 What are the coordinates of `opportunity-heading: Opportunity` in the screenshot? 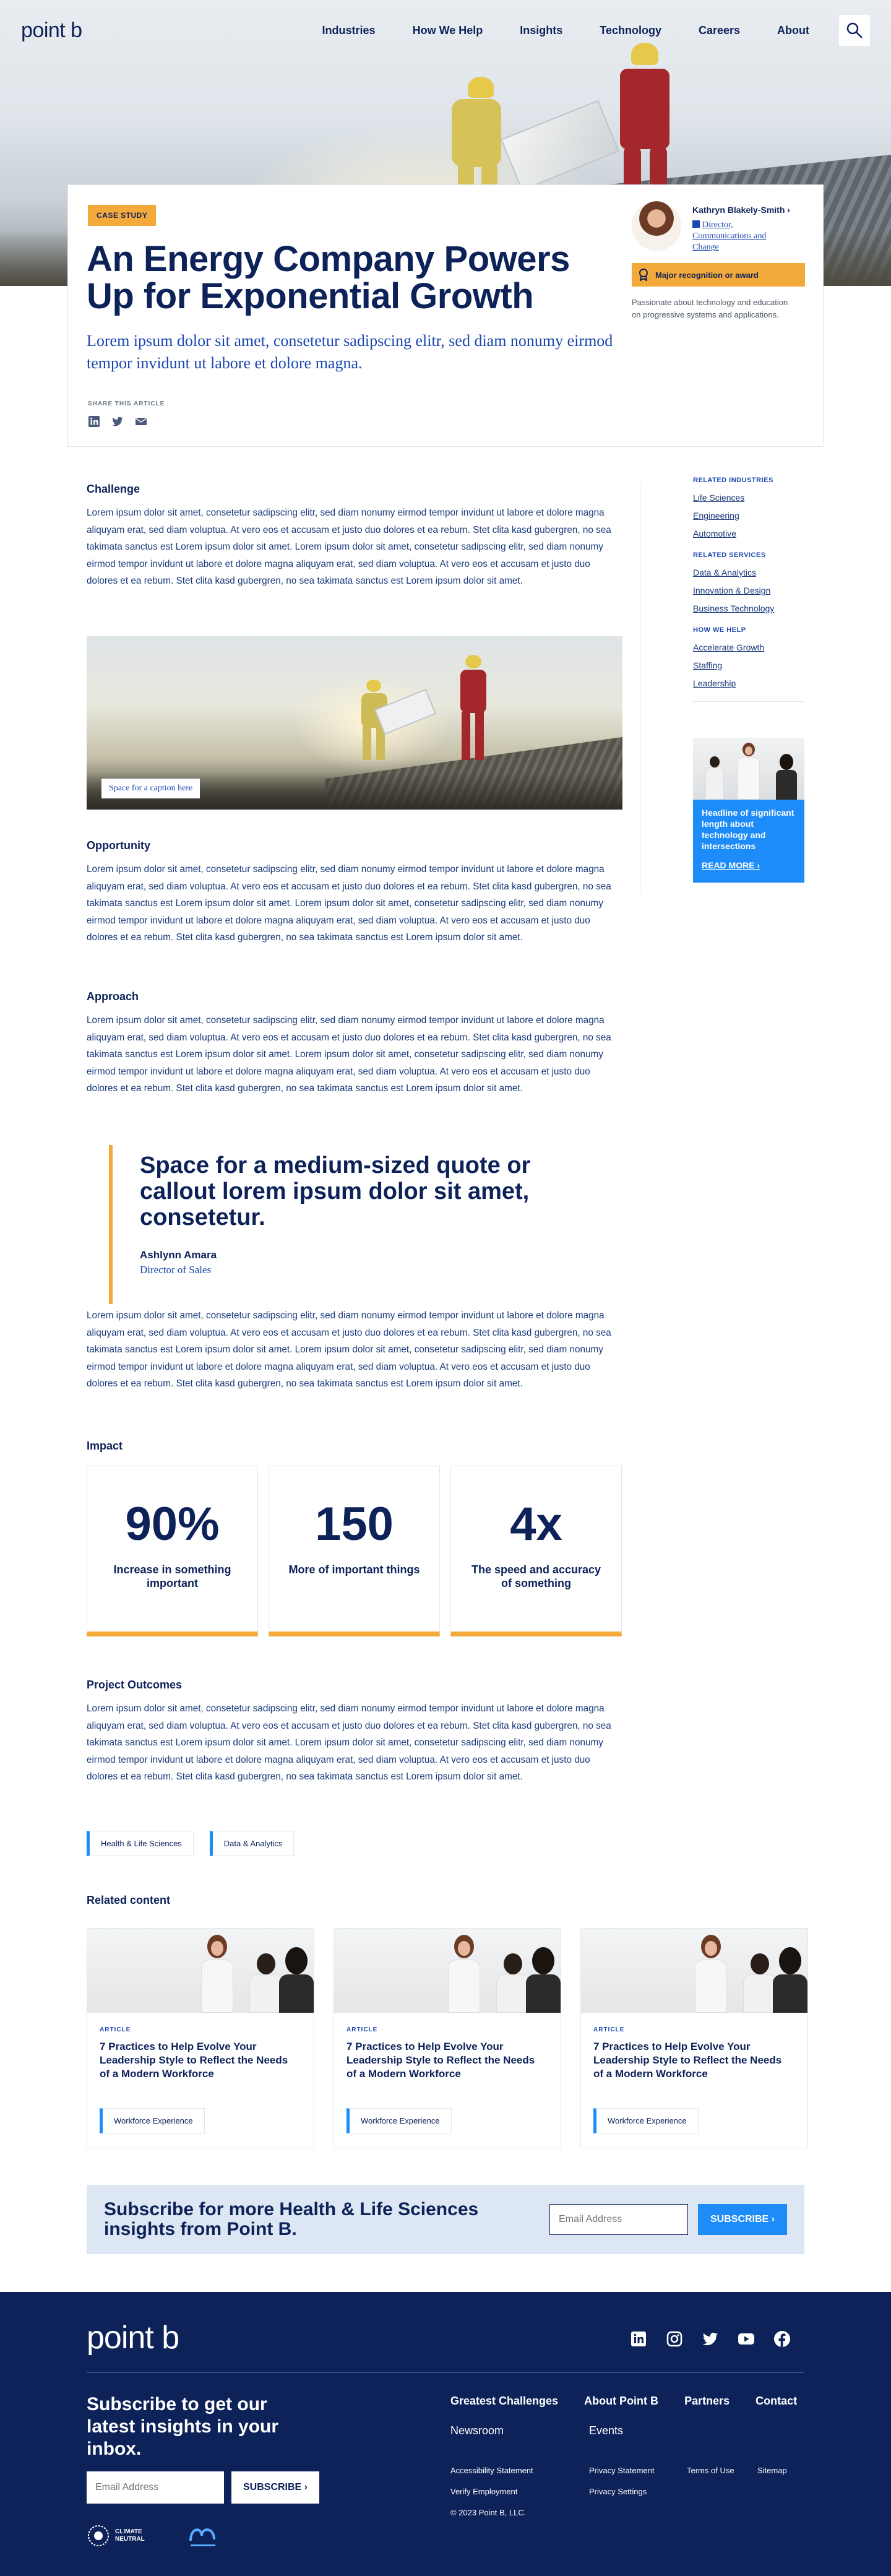 It's located at (118, 845).